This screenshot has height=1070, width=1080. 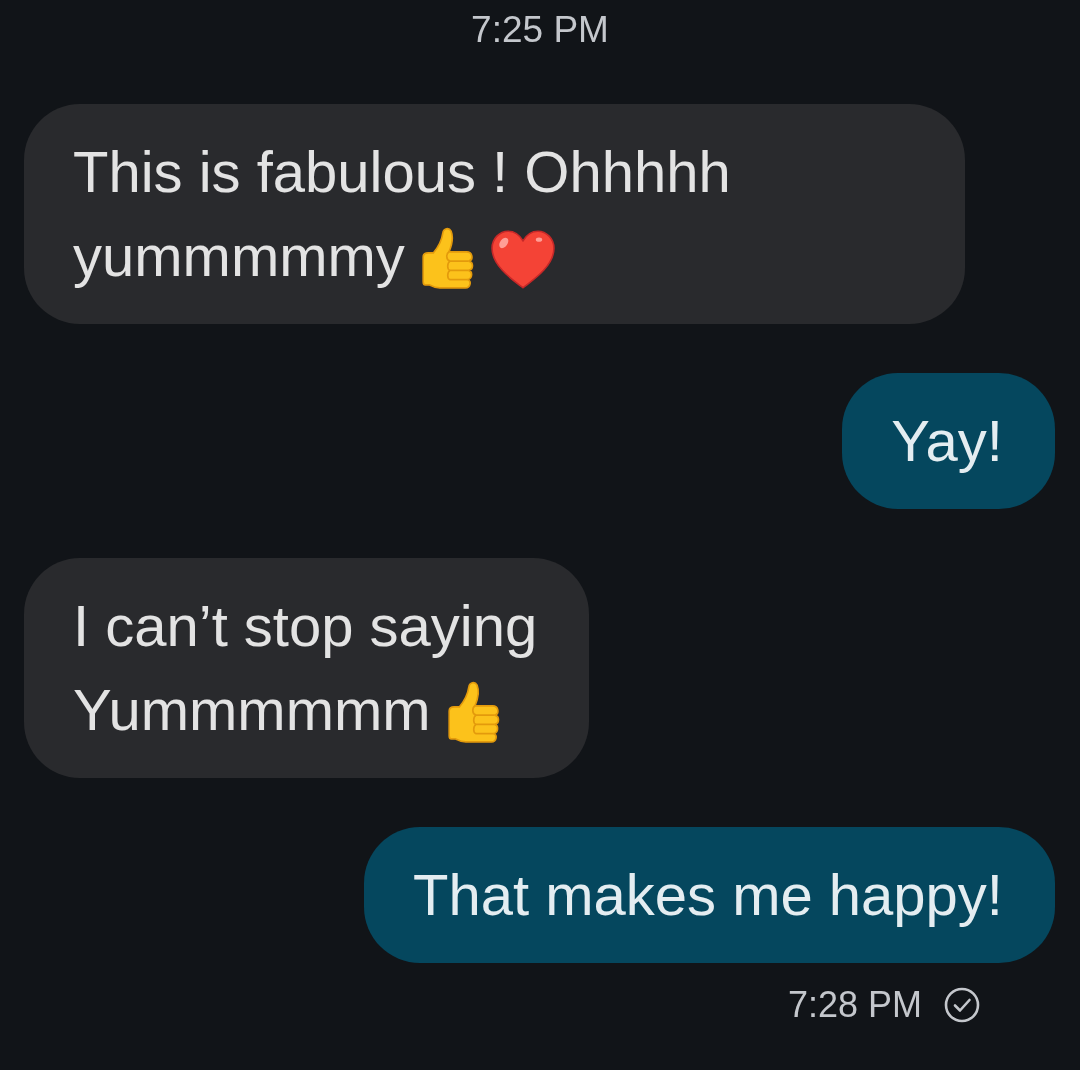 I want to click on message-text: That makes me happy!, so click(x=708, y=894).